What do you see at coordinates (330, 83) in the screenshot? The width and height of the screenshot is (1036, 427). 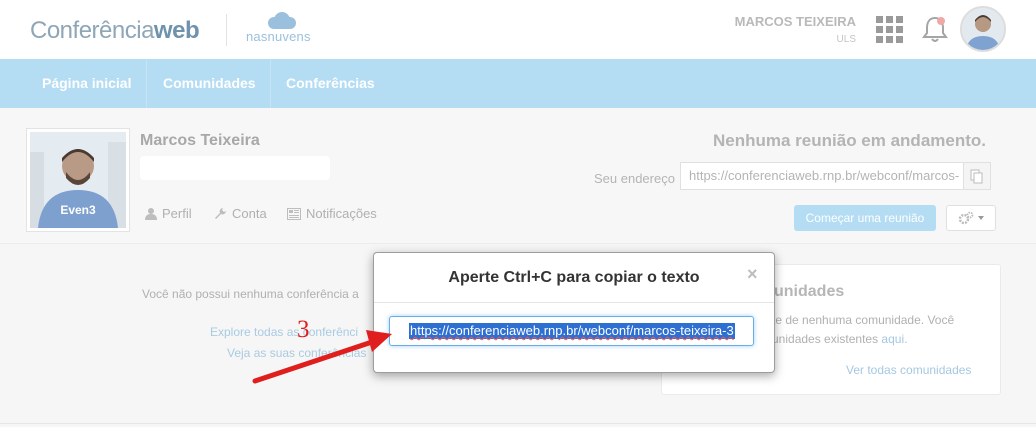 I see `nav-conferencias: Conferências` at bounding box center [330, 83].